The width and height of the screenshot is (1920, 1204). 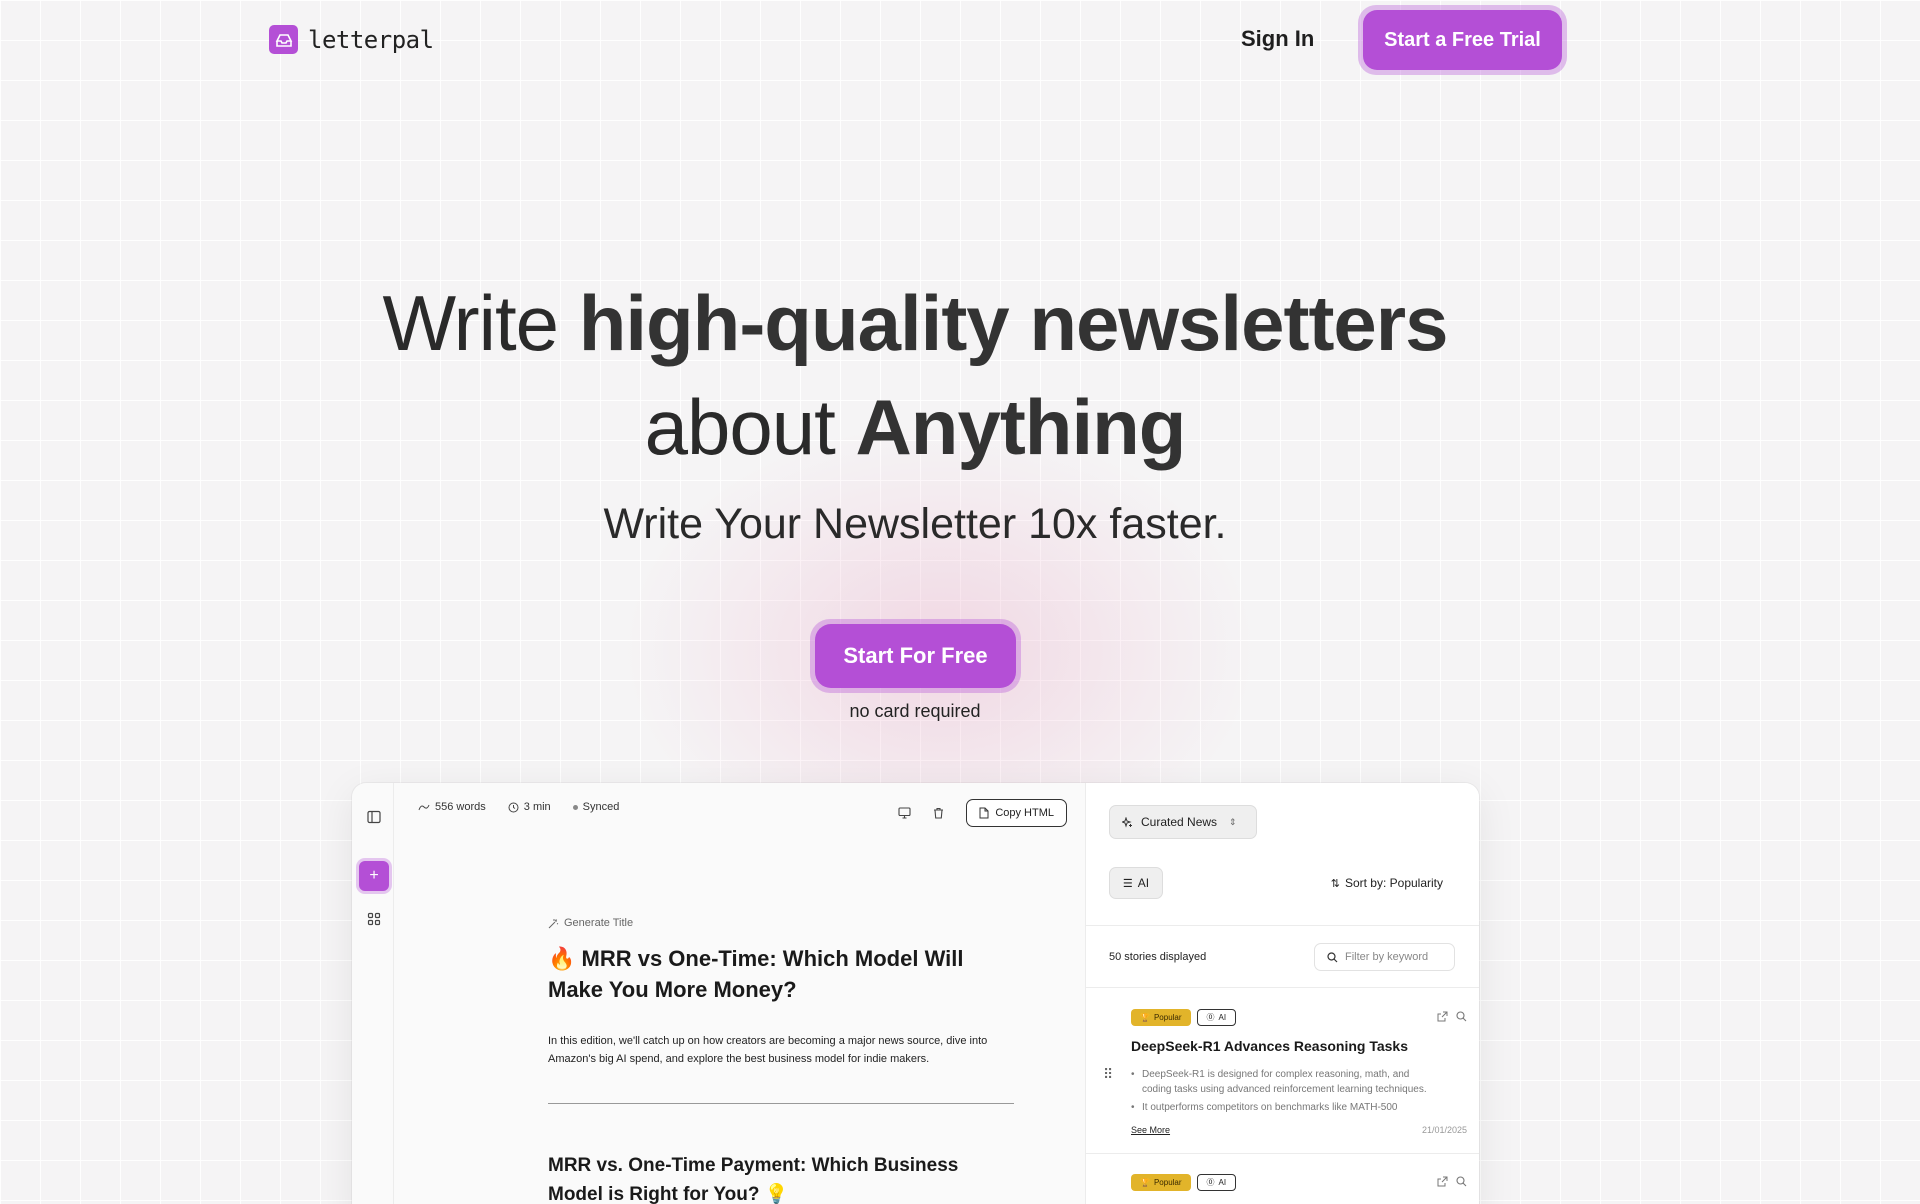 I want to click on sync-status-text: Synced, so click(x=601, y=807).